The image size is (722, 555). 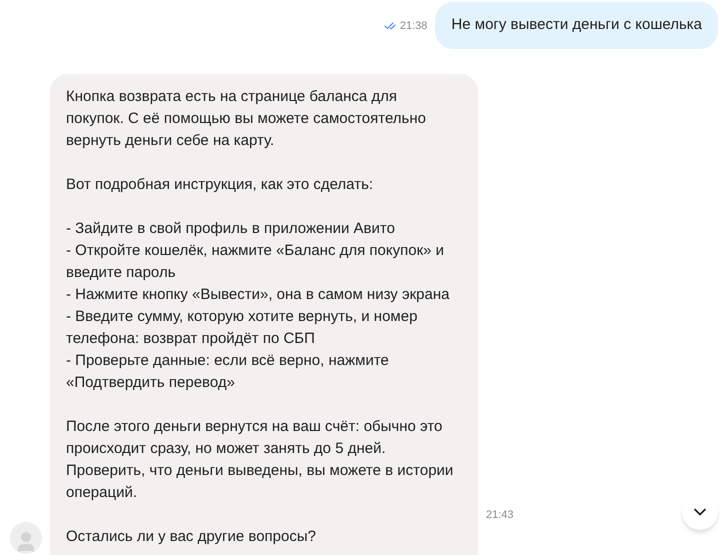 What do you see at coordinates (414, 26) in the screenshot?
I see `message-time: 21:38` at bounding box center [414, 26].